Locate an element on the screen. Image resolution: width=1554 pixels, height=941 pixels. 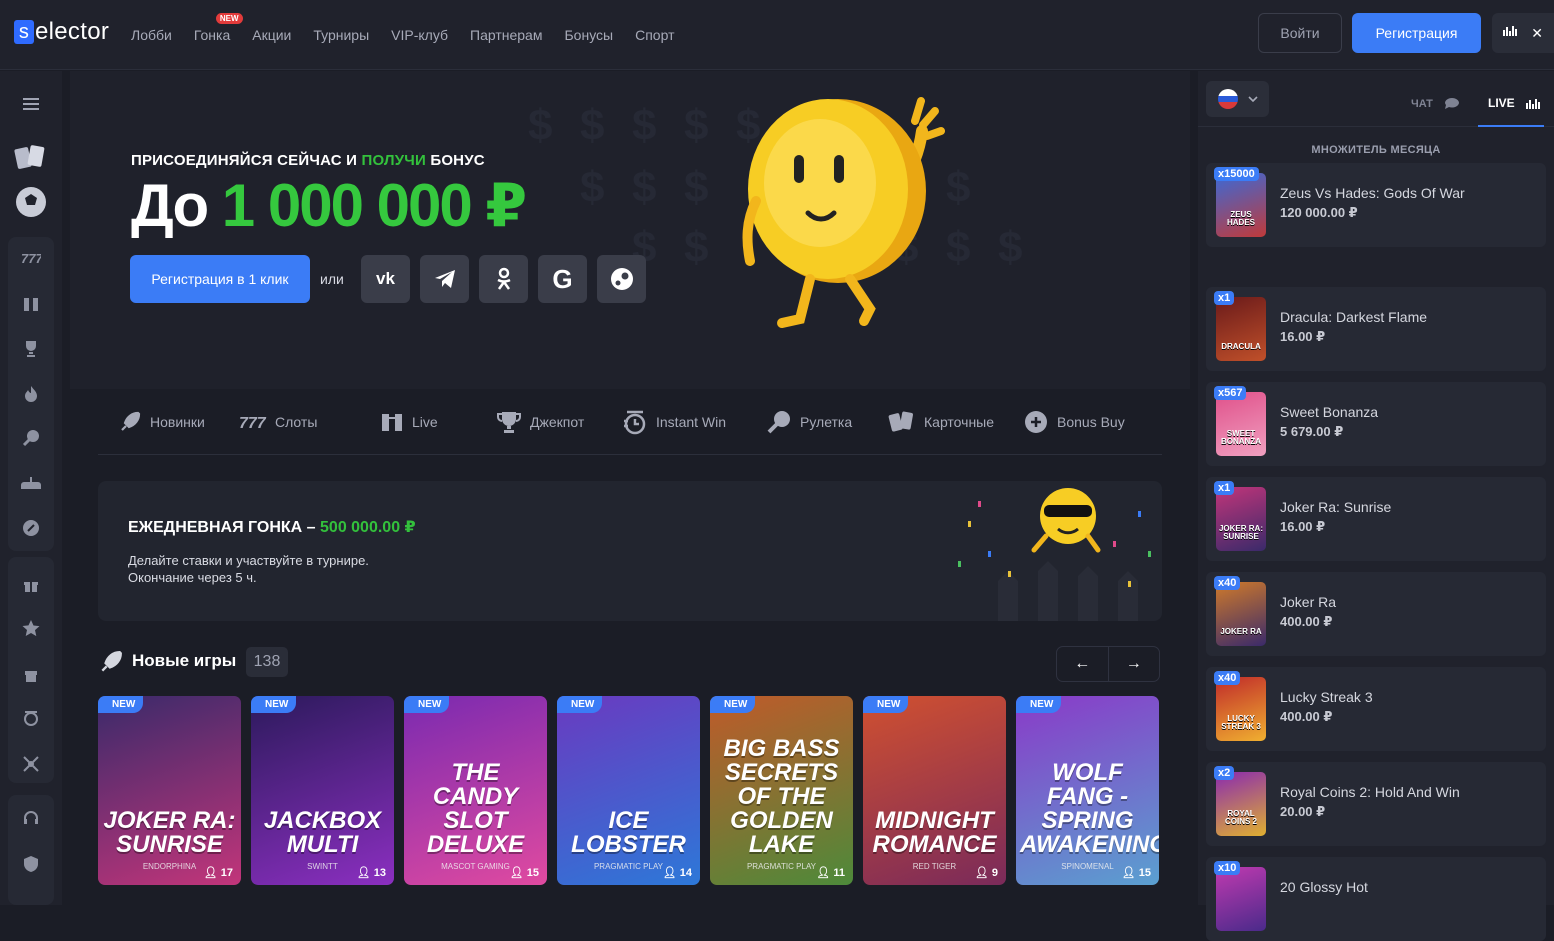
multiplier-badge: x40 is located at coordinates (1227, 678).